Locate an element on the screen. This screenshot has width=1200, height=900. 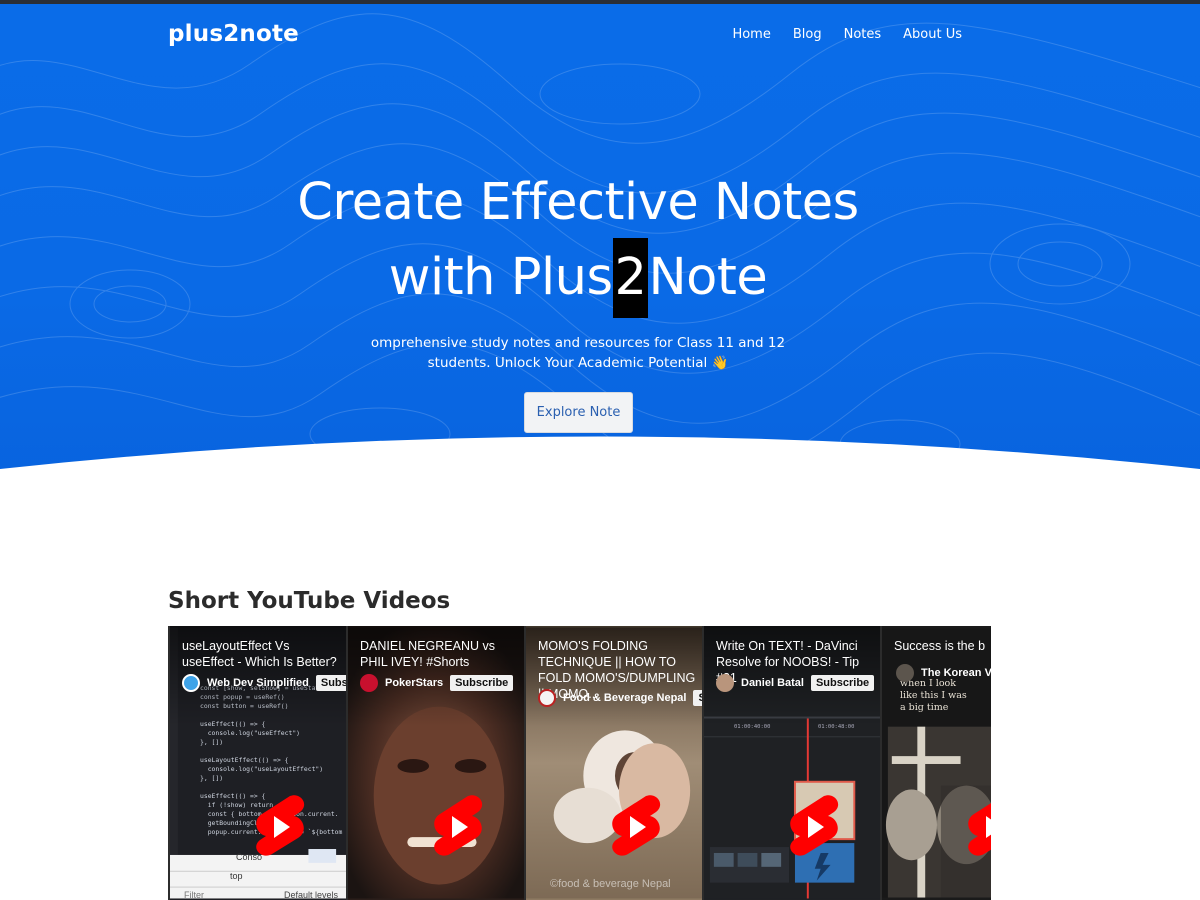
nav-link-about-us: About Us is located at coordinates (932, 34).